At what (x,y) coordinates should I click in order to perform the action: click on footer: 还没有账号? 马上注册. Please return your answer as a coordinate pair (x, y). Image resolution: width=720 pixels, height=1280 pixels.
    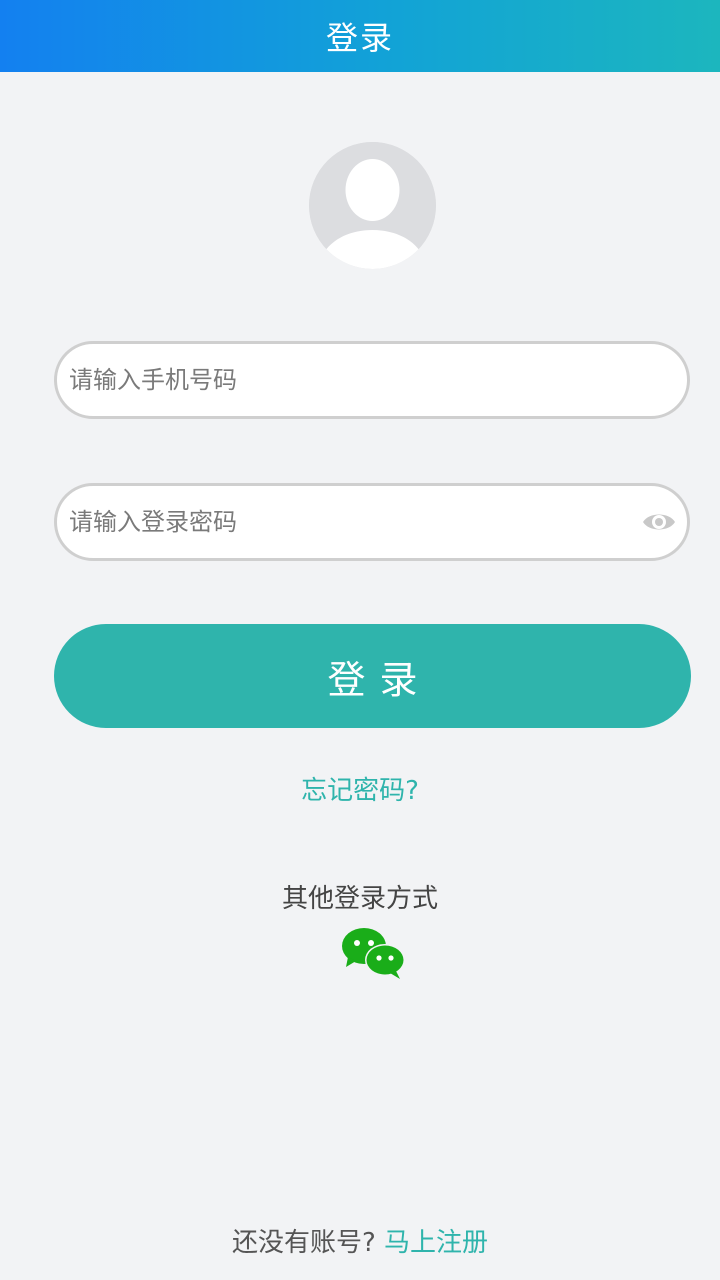
    Looking at the image, I should click on (360, 1240).